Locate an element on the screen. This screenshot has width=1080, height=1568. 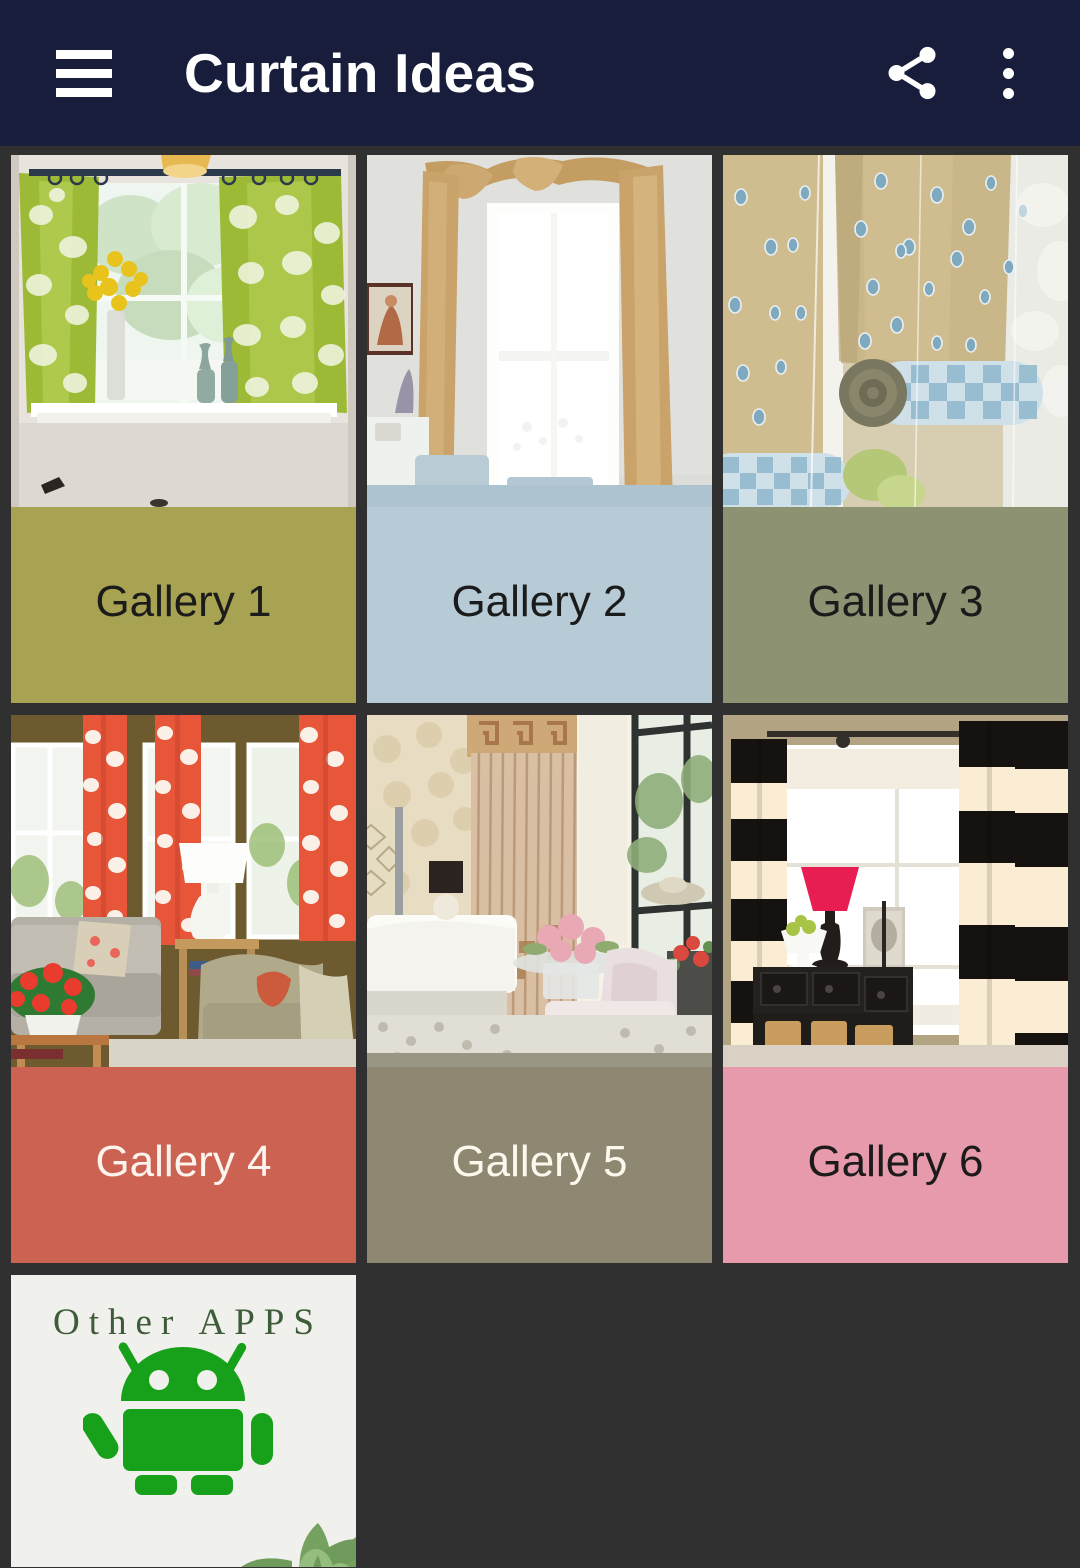
gallery-label-6: Gallery 6 is located at coordinates (895, 1165).